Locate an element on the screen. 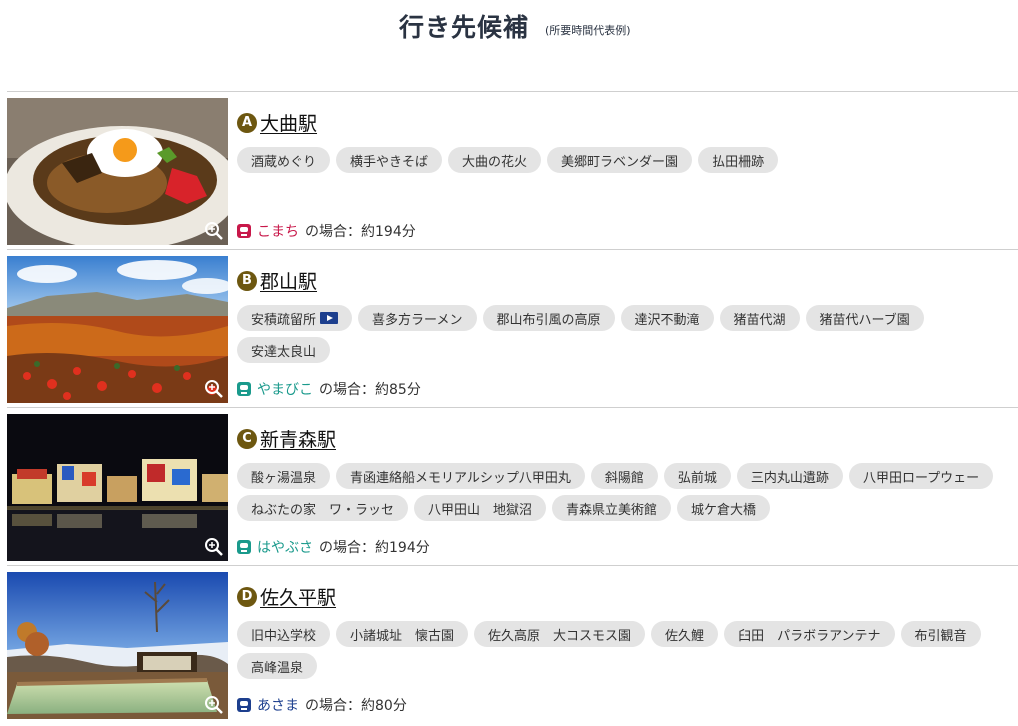  tag: 三内丸山遺跡 is located at coordinates (789, 476).